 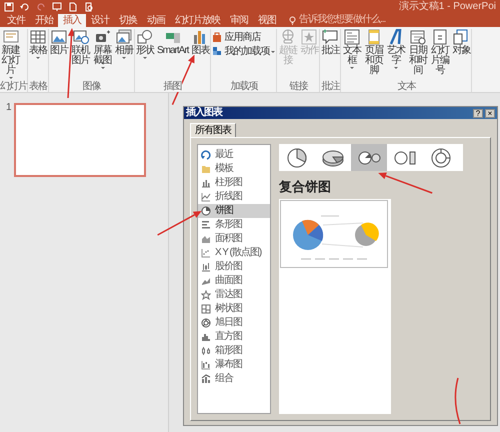 What do you see at coordinates (457, 401) in the screenshot?
I see `annotation-line` at bounding box center [457, 401].